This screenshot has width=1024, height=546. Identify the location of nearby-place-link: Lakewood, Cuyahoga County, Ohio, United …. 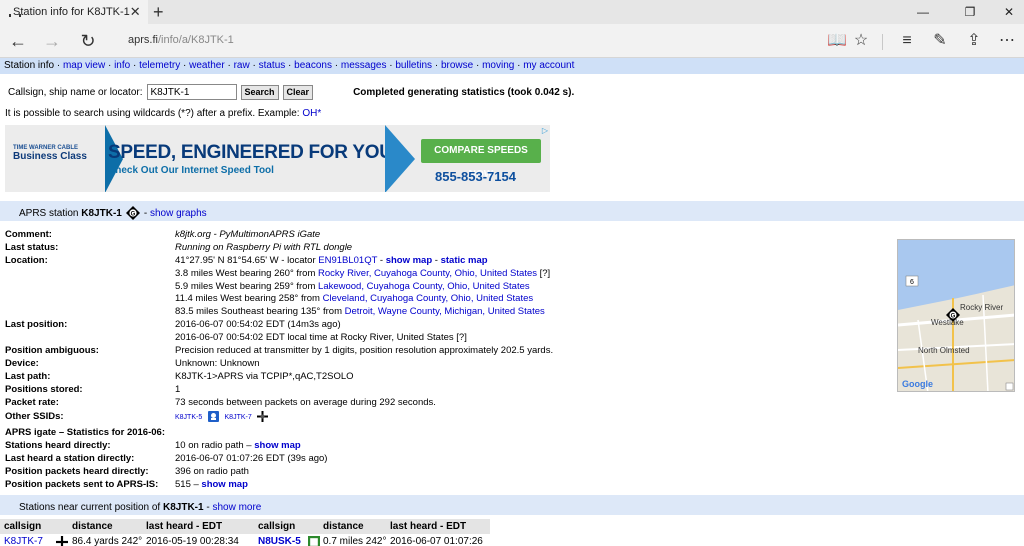
(424, 286).